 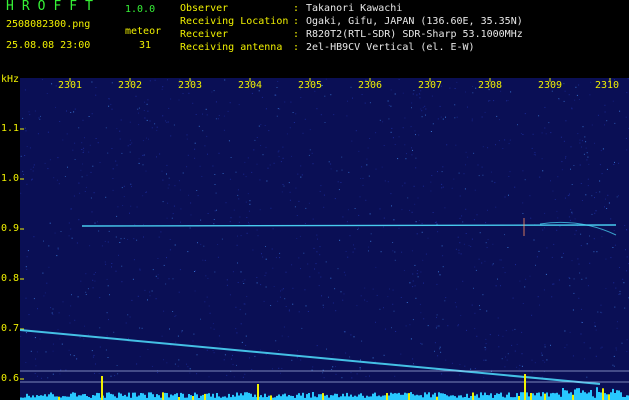 I want to click on info-value-antenna: 2el-HB9CV Vertical (el. E-W), so click(x=390, y=47).